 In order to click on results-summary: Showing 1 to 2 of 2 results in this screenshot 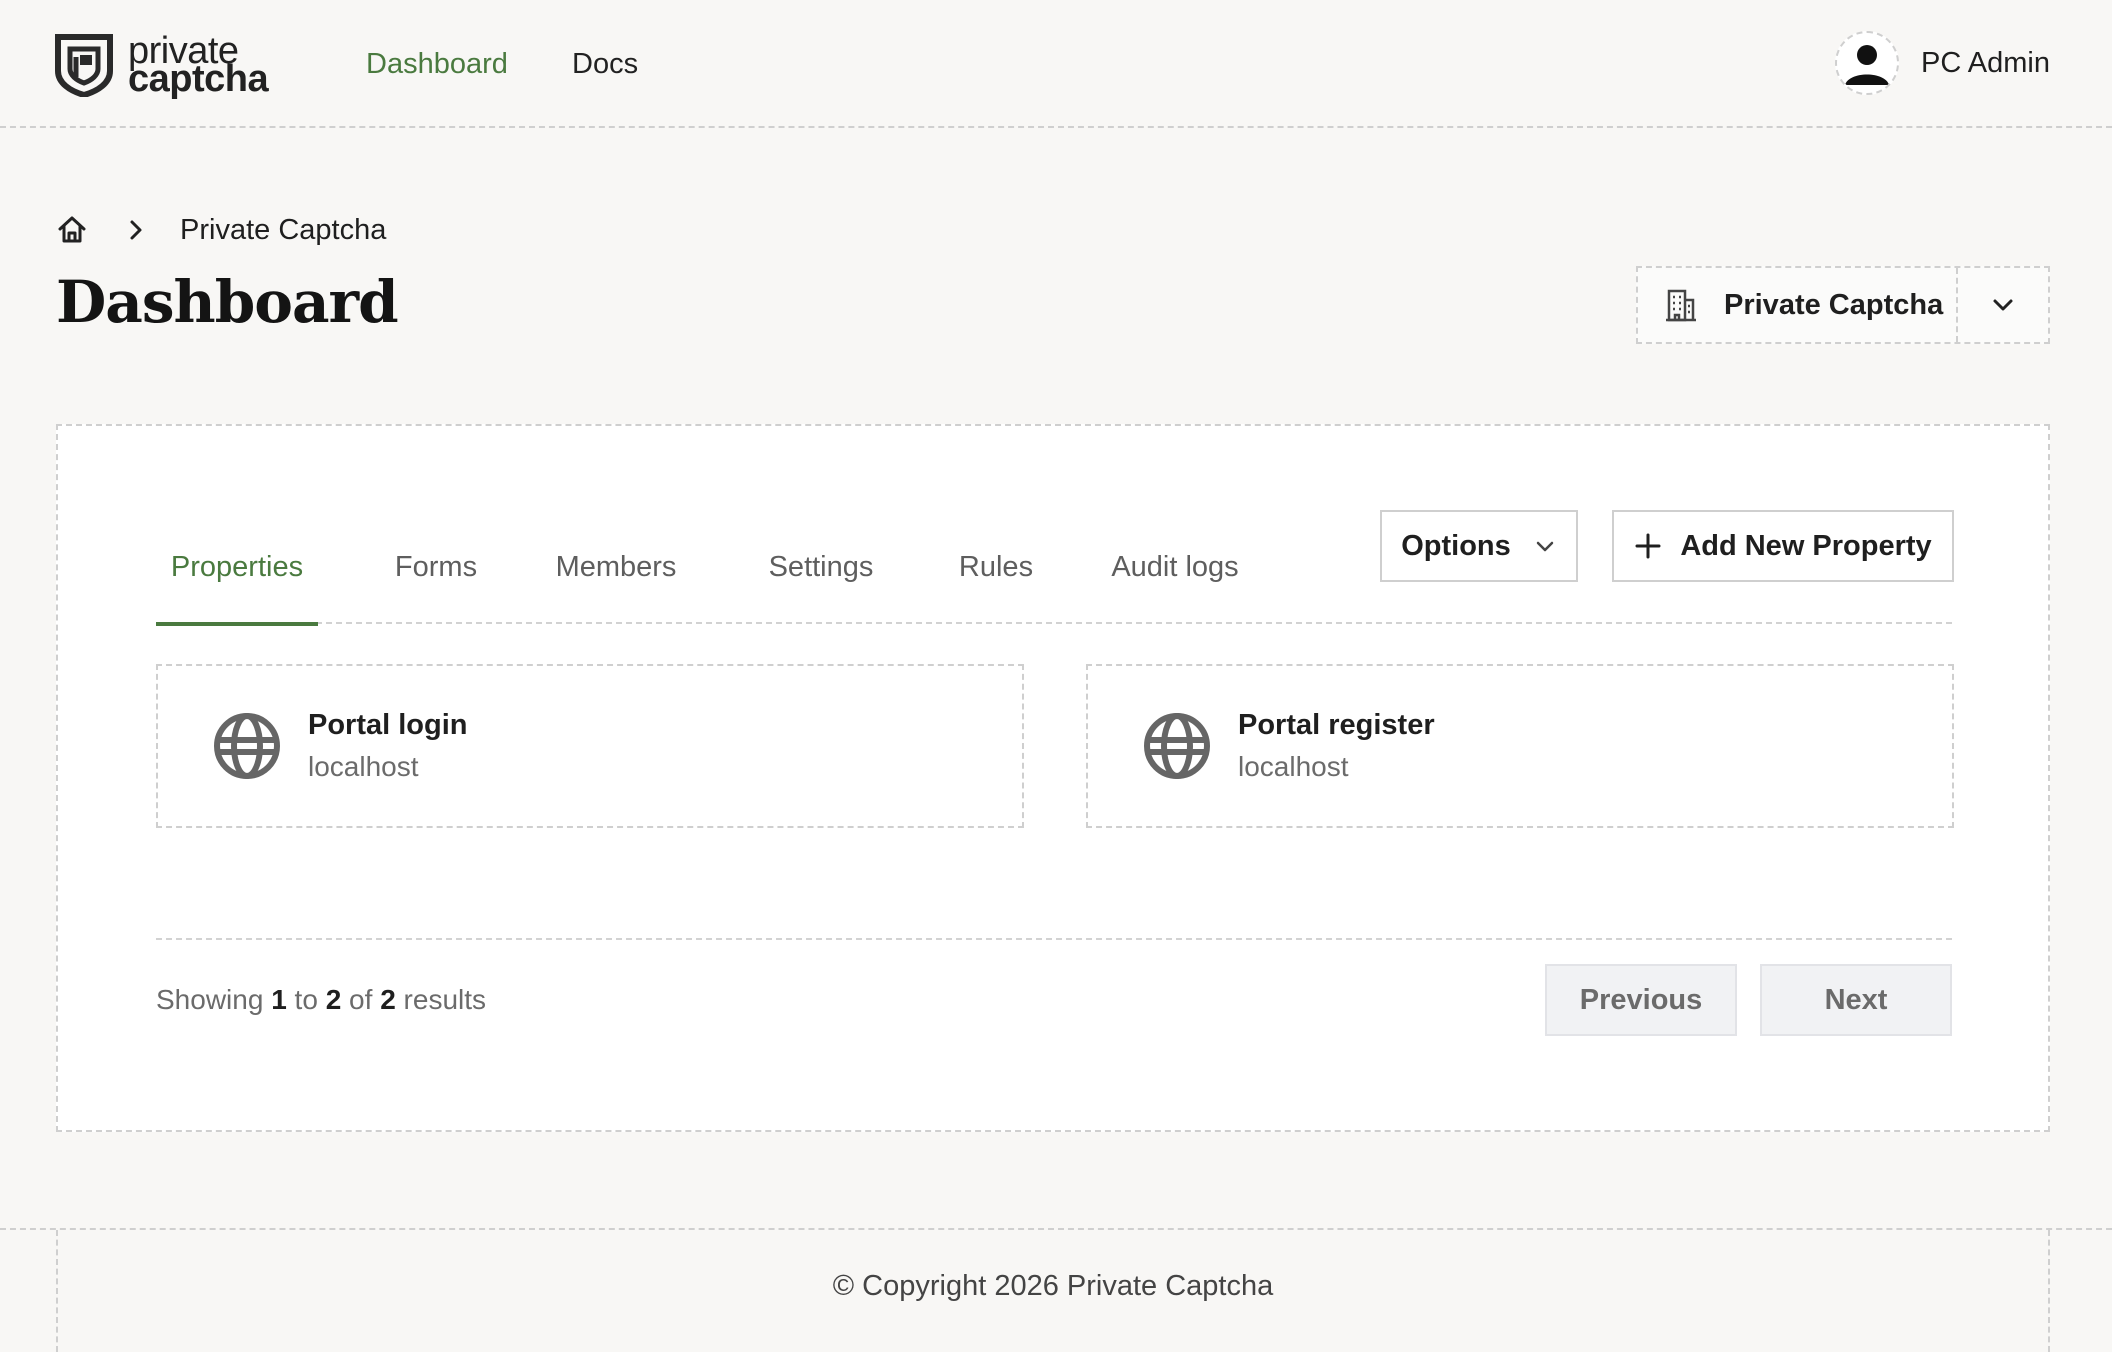, I will do `click(321, 1000)`.